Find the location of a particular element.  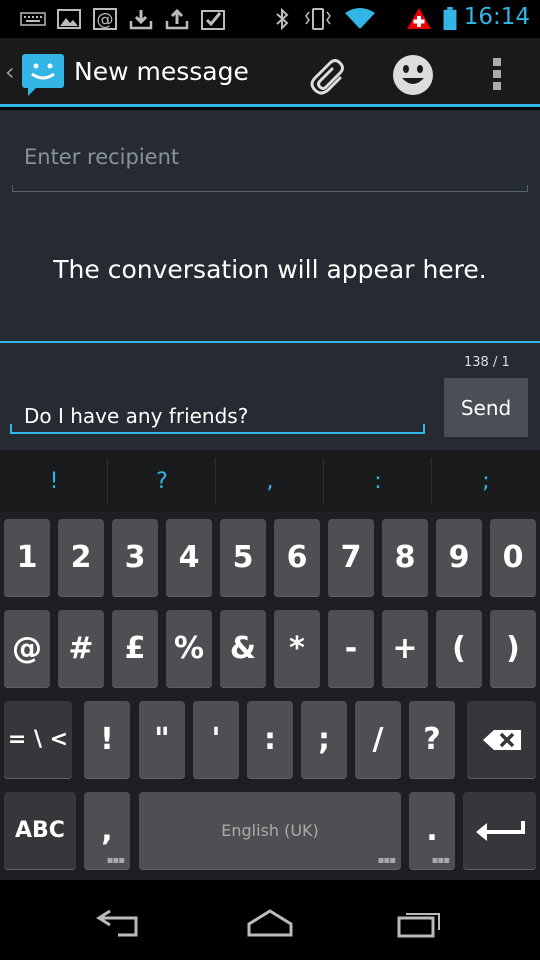

suggestion-strip: ! ? , : ; is located at coordinates (270, 481).